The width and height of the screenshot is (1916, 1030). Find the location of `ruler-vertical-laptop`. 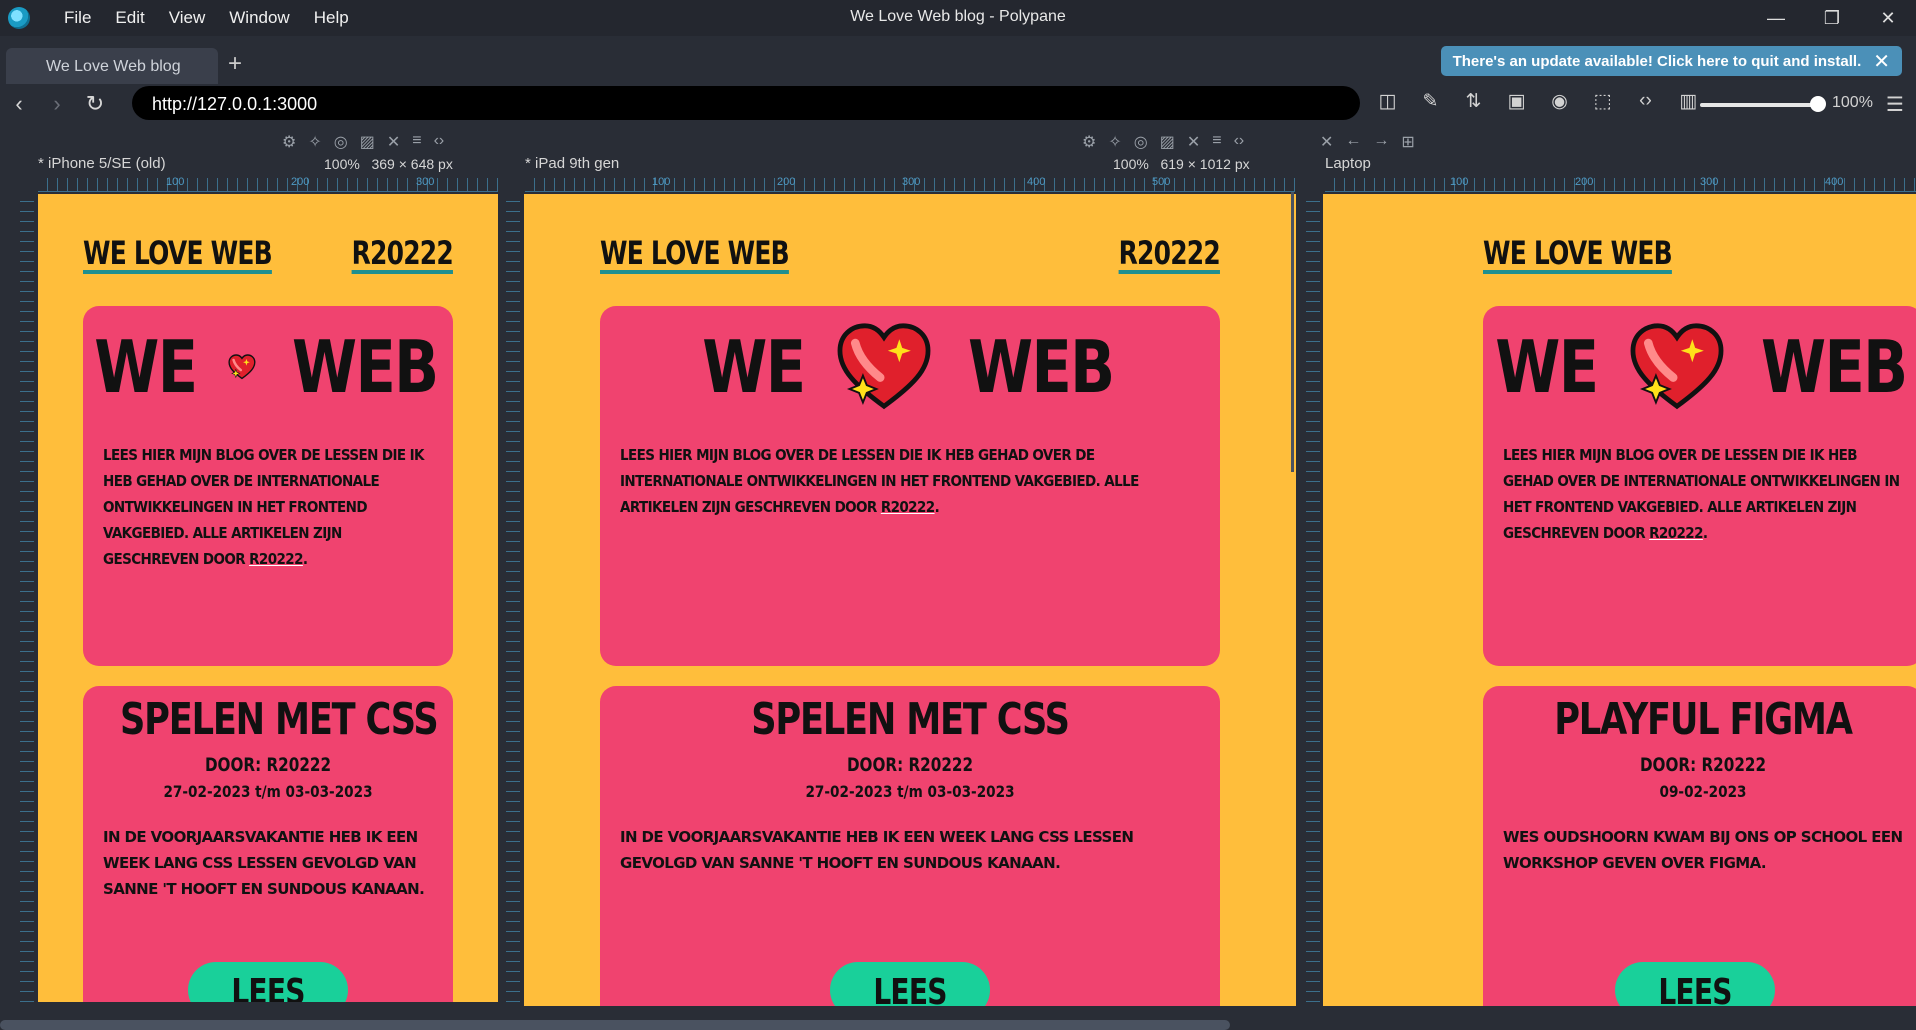

ruler-vertical-laptop is located at coordinates (1313, 597).